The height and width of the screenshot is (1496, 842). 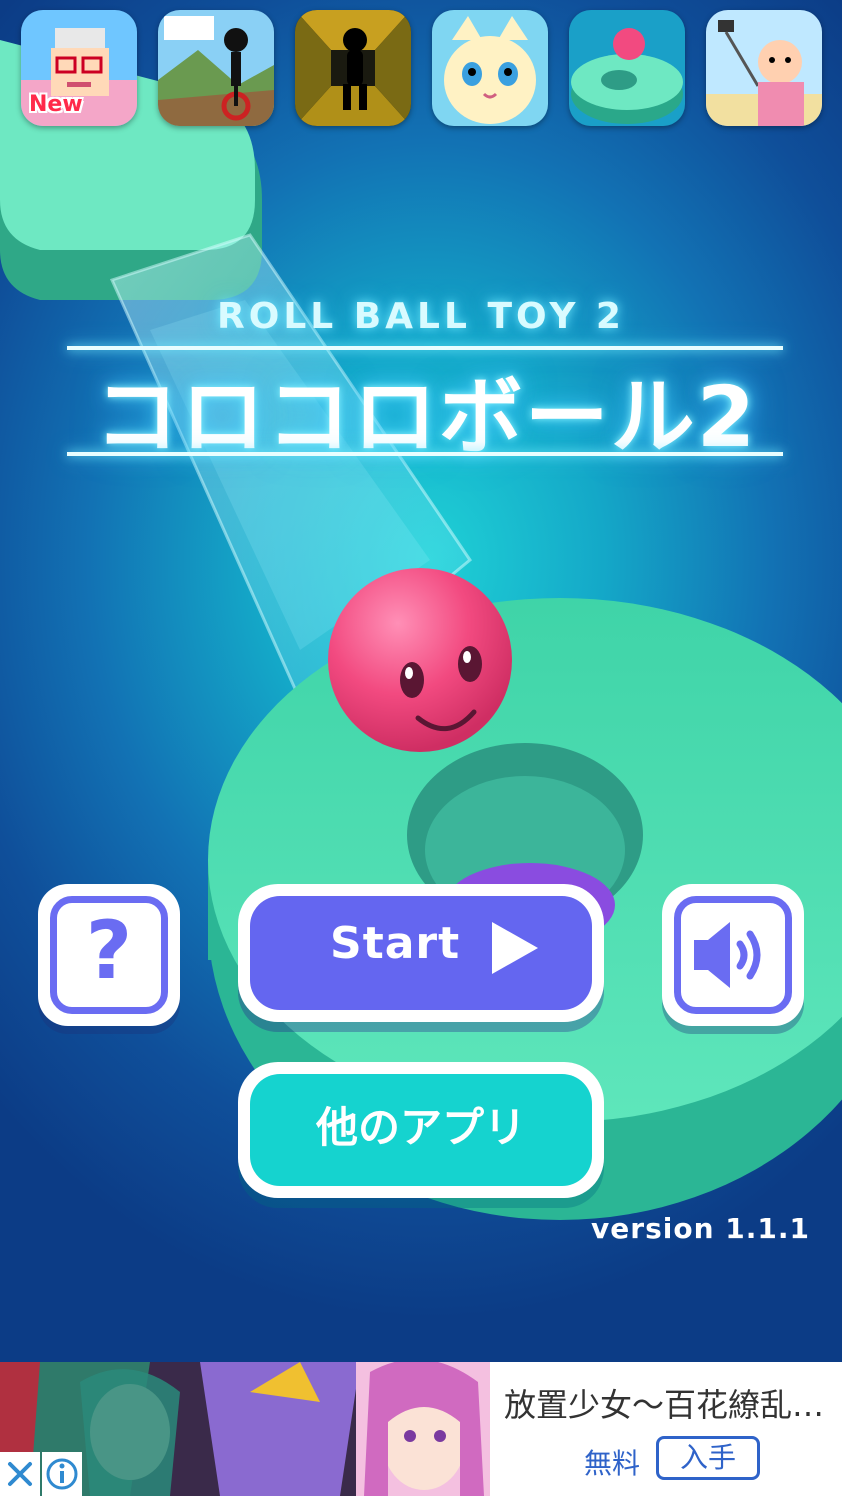 What do you see at coordinates (700, 1228) in the screenshot?
I see `version-label: version 1.1.1` at bounding box center [700, 1228].